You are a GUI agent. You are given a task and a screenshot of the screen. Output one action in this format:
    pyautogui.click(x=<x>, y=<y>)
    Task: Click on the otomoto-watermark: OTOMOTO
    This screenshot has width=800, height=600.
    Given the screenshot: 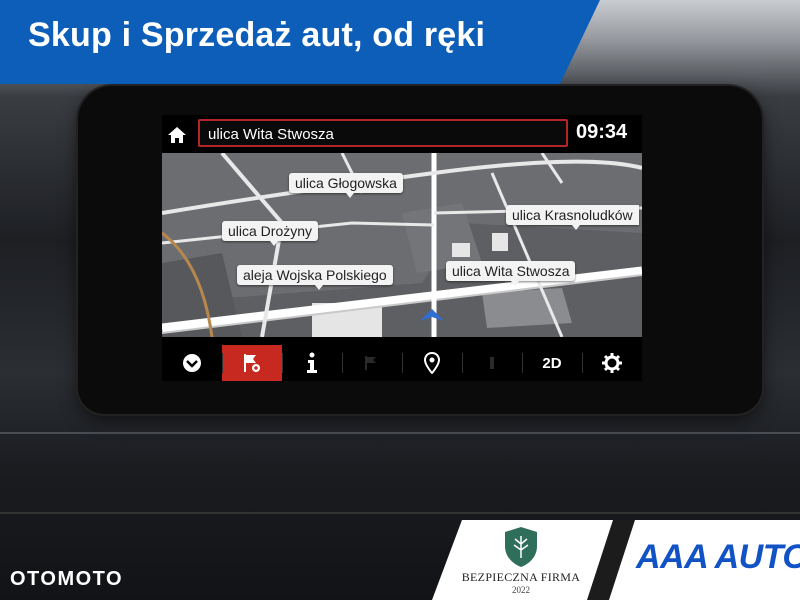 What is the action you would take?
    pyautogui.click(x=67, y=579)
    